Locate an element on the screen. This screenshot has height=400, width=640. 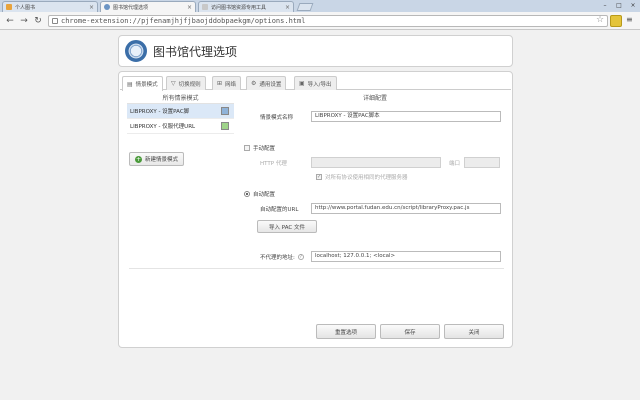
http-proxy-input is located at coordinates (376, 162).